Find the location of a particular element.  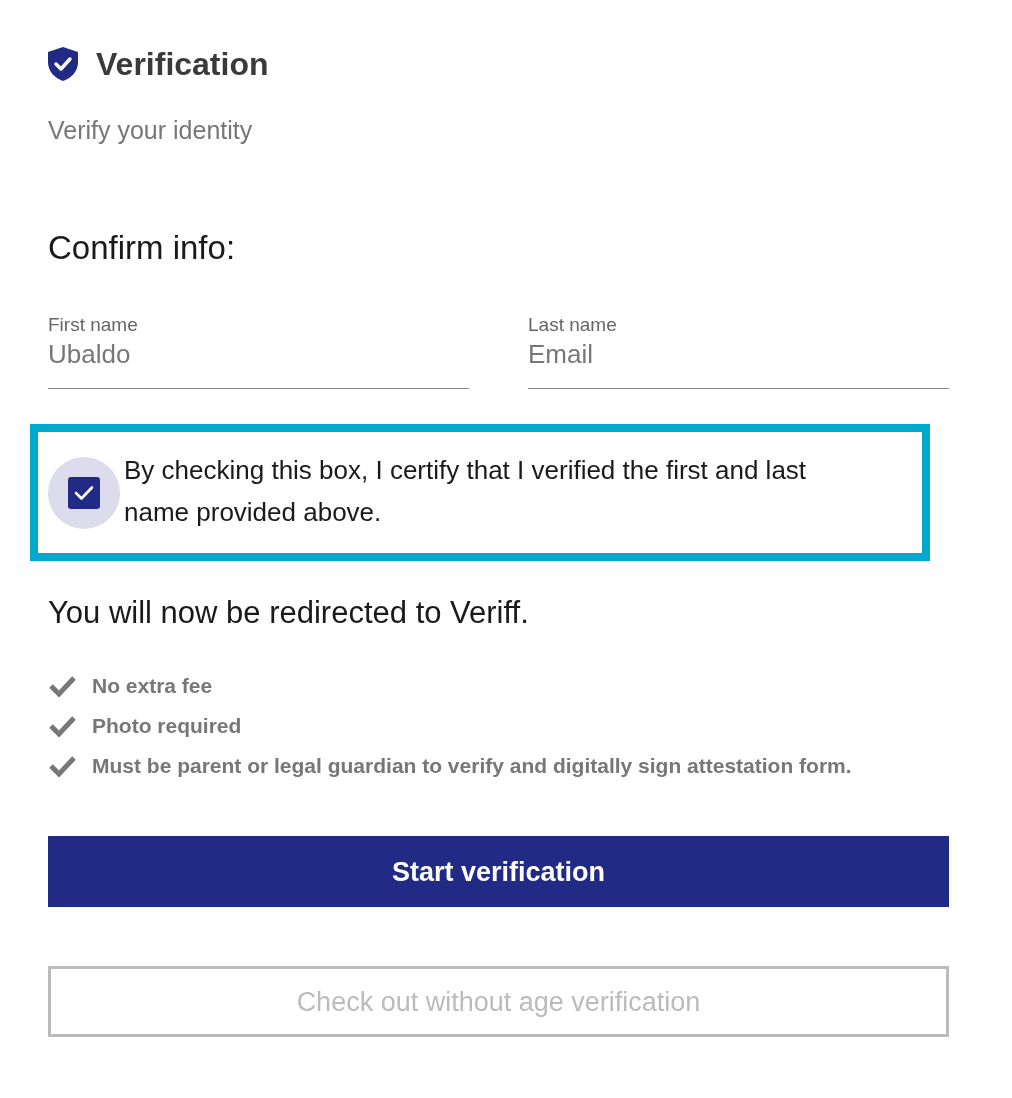

benefit-text: Photo required is located at coordinates (167, 726).